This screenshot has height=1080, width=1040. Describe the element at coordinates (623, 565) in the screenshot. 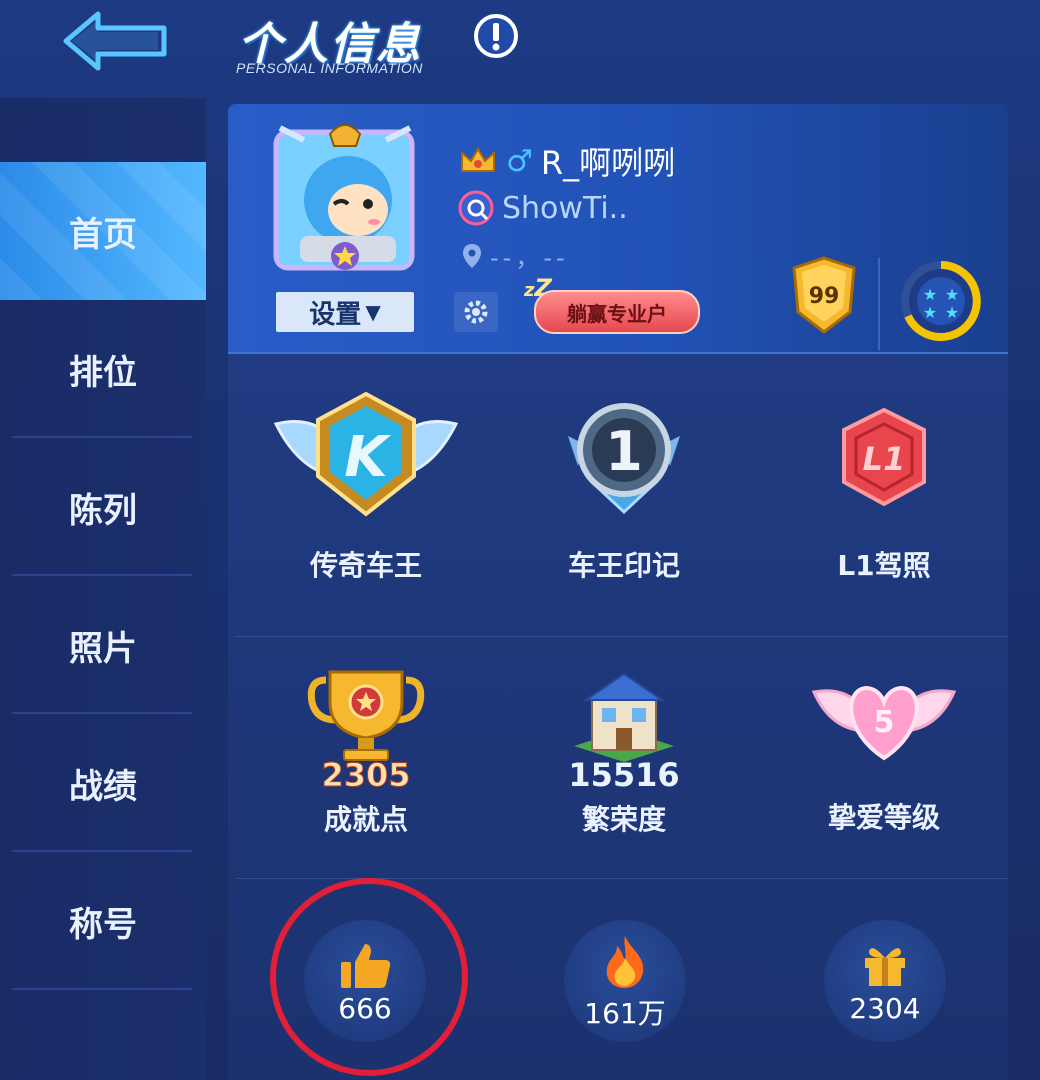

I see `achievement-label: 车王印记` at that location.